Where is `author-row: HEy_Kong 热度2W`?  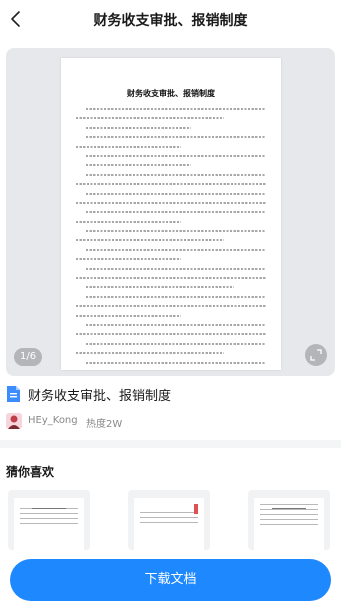
author-row: HEy_Kong 热度2W is located at coordinates (171, 422).